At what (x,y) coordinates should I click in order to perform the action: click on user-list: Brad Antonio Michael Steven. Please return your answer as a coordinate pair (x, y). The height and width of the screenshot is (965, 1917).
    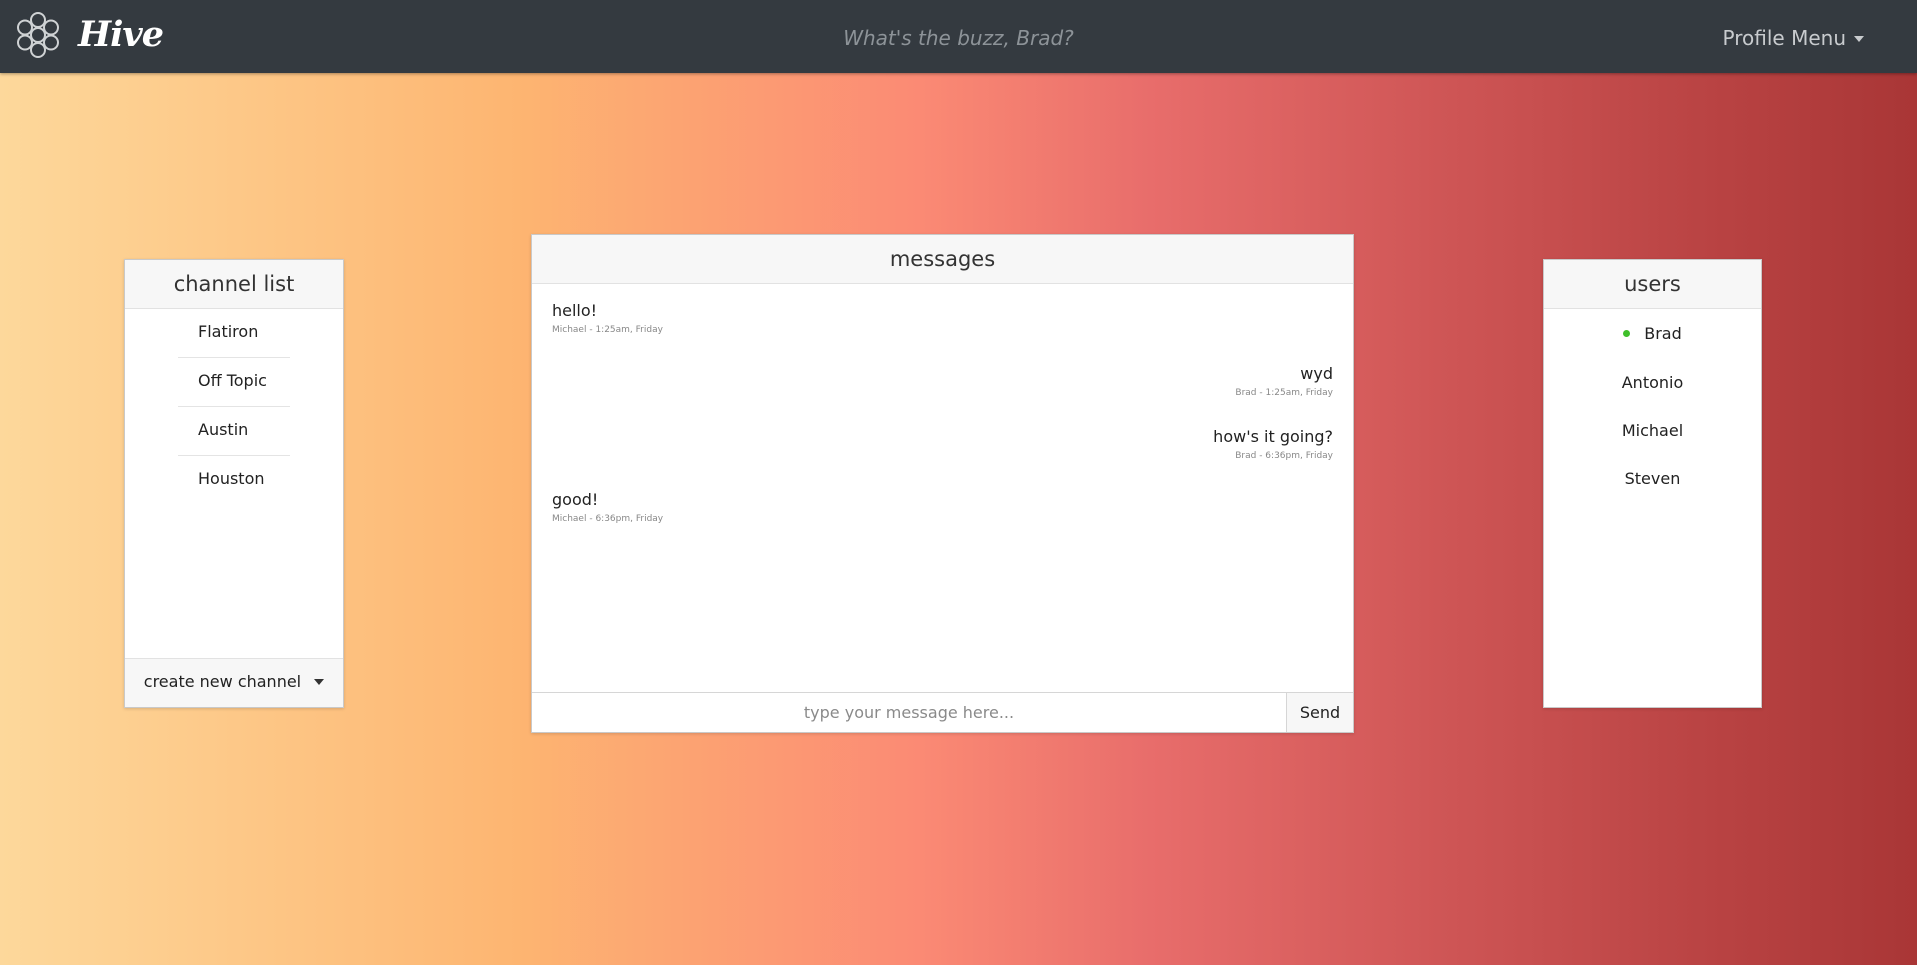
    Looking at the image, I should click on (1652, 406).